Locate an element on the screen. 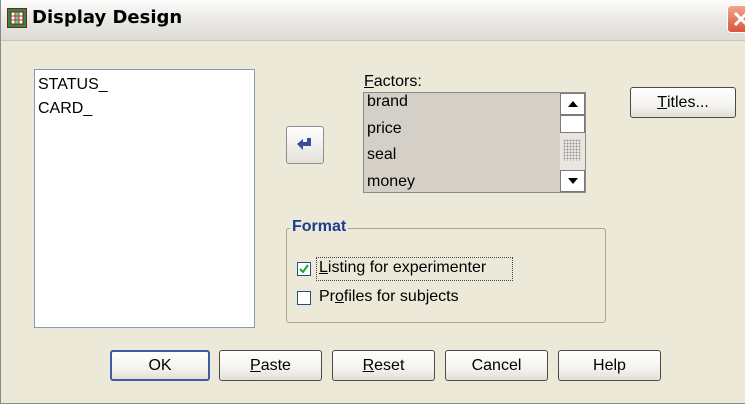 Image resolution: width=745 pixels, height=404 pixels. listing-checkbox is located at coordinates (304, 269).